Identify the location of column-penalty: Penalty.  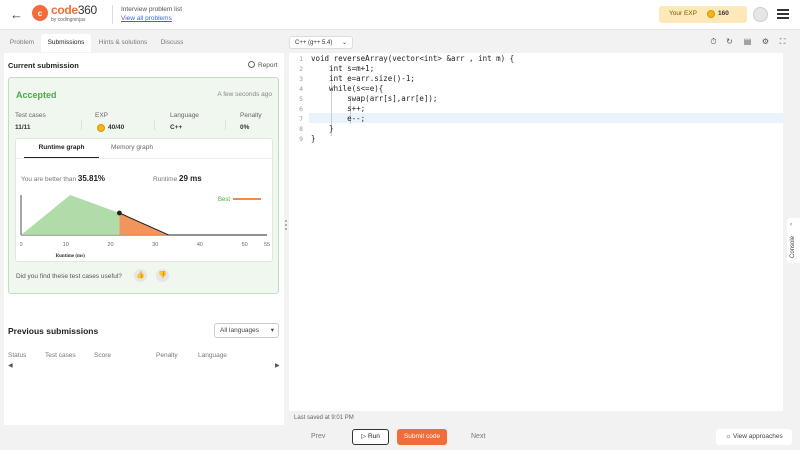
(167, 355).